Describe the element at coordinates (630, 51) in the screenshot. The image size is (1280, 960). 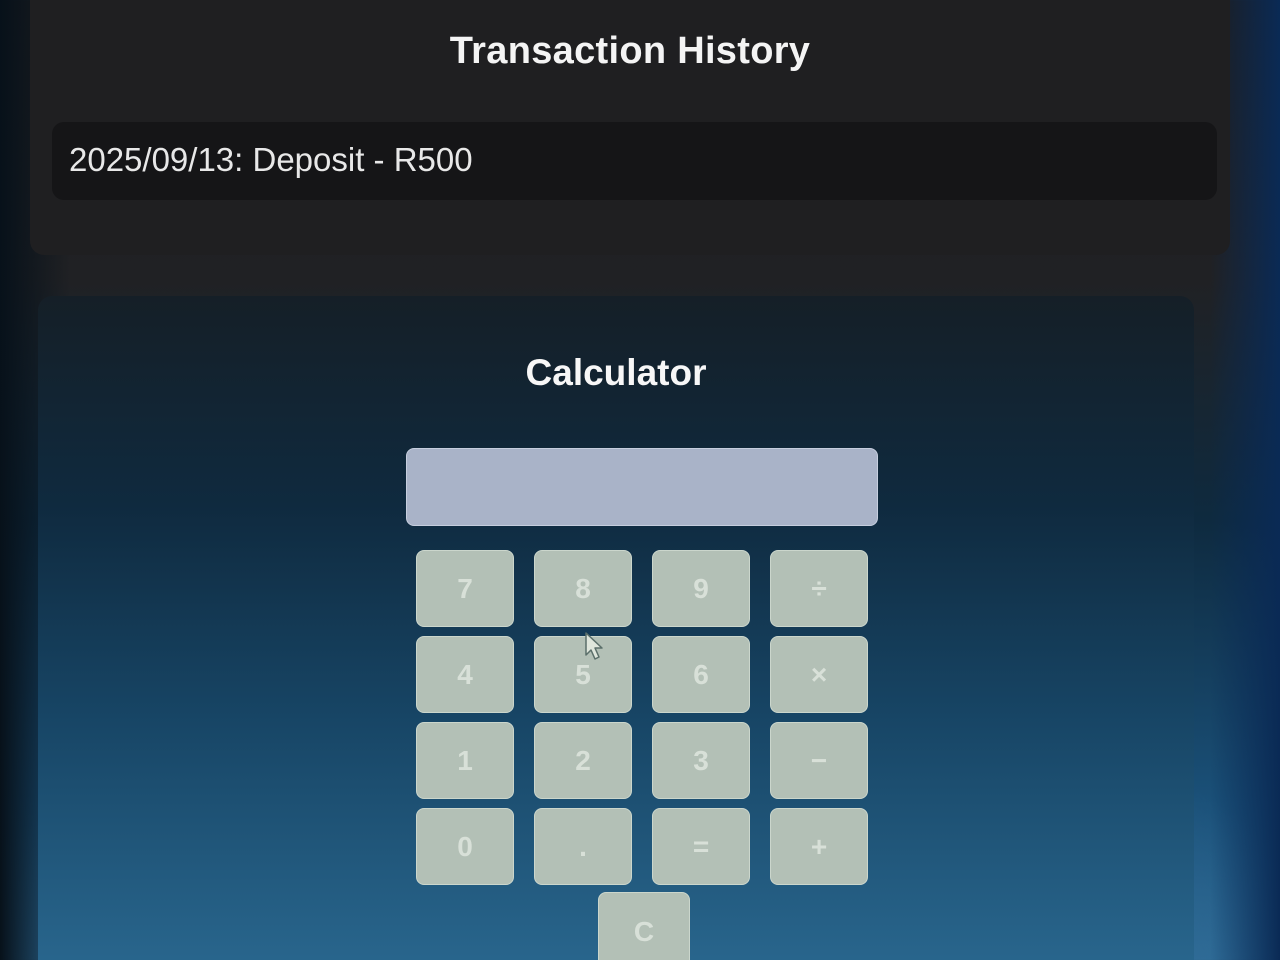
I see `transaction-history-title: Transaction History` at that location.